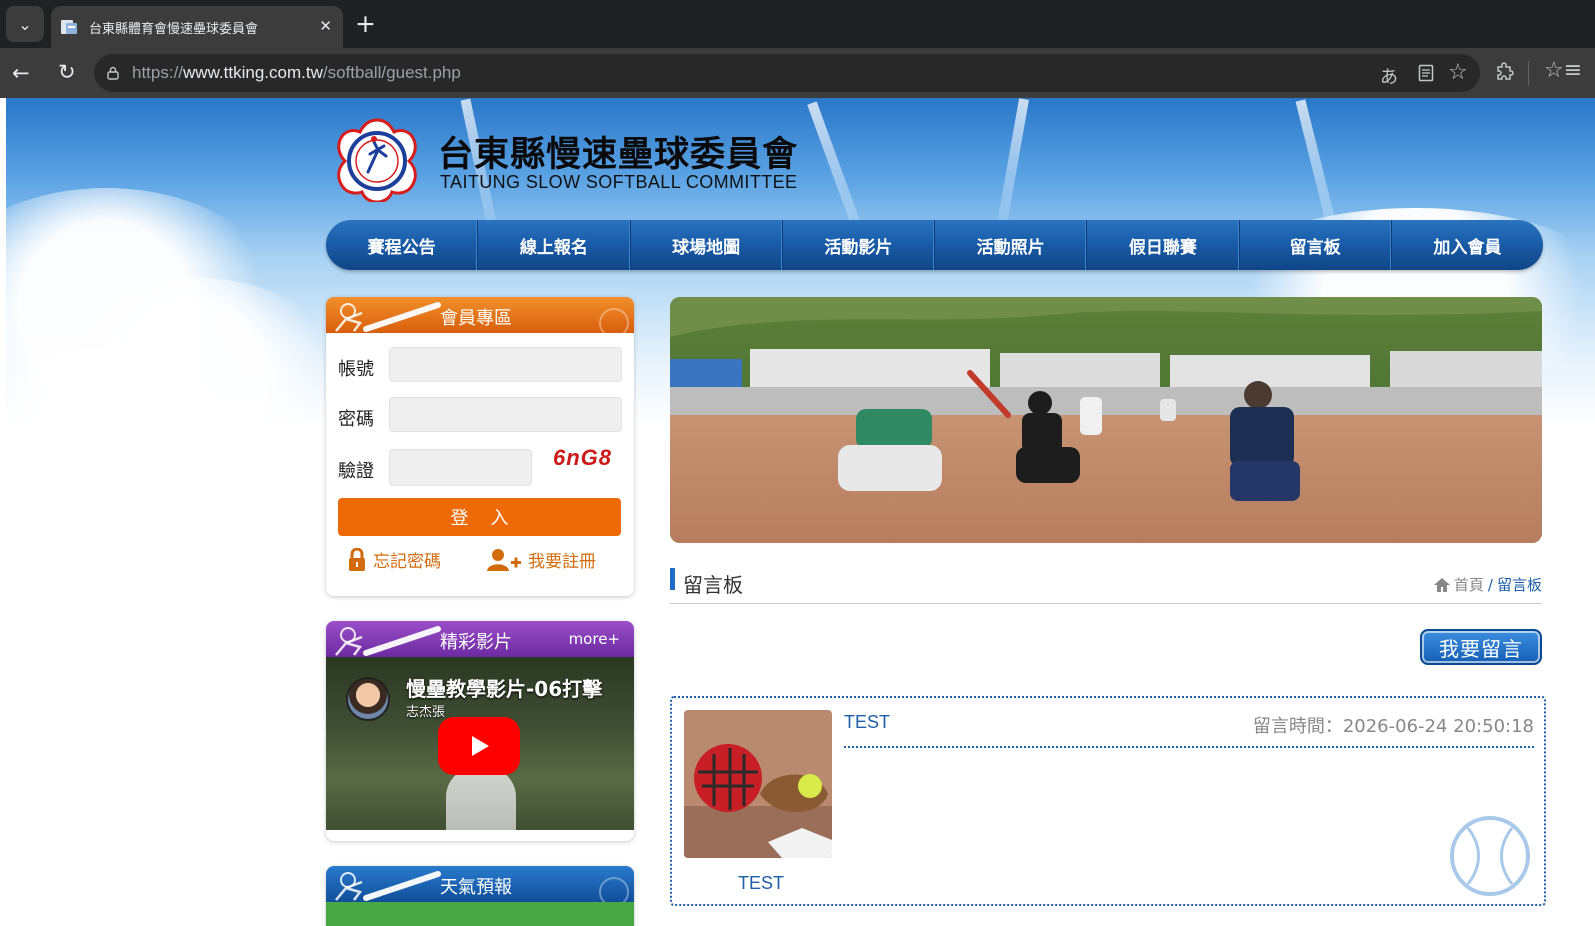 This screenshot has width=1595, height=926. I want to click on password-input, so click(505, 414).